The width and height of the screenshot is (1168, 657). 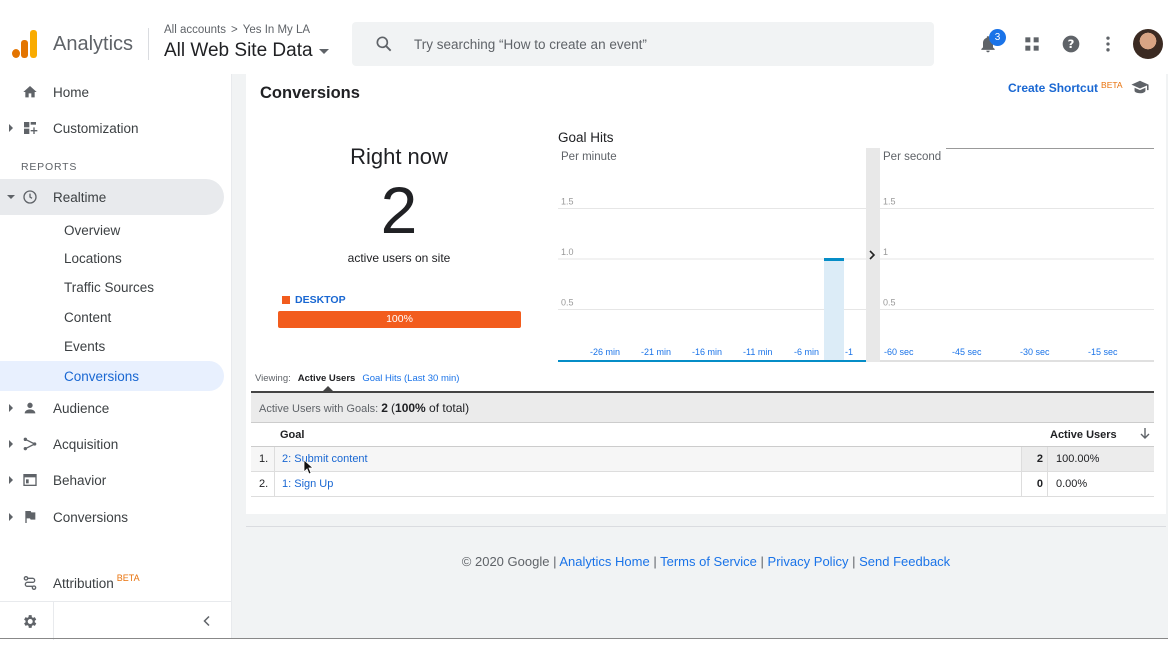 I want to click on reports-section-label: REPORTS, so click(x=49, y=167).